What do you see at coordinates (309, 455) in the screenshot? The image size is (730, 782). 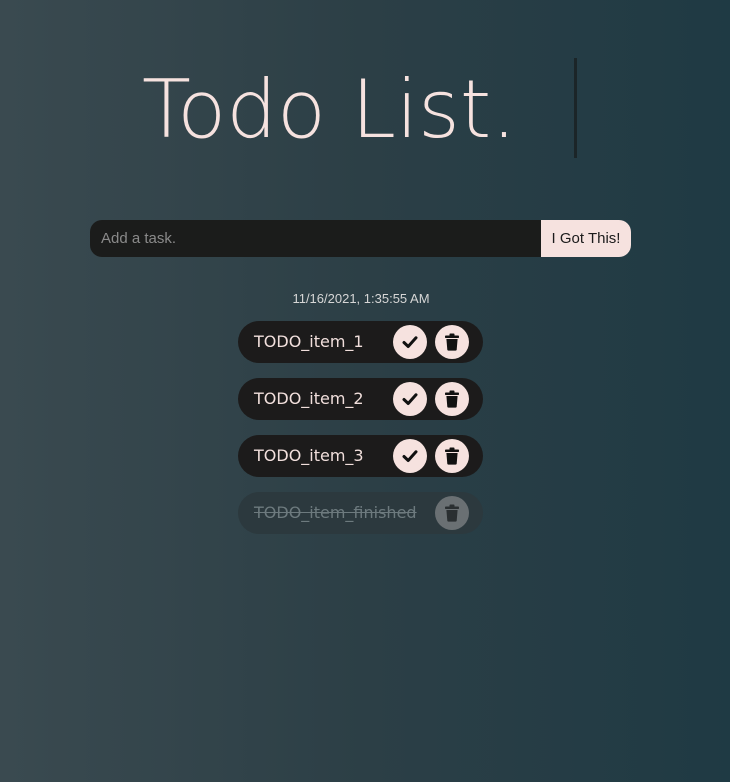 I see `todo-item-label: TODO_item_3` at bounding box center [309, 455].